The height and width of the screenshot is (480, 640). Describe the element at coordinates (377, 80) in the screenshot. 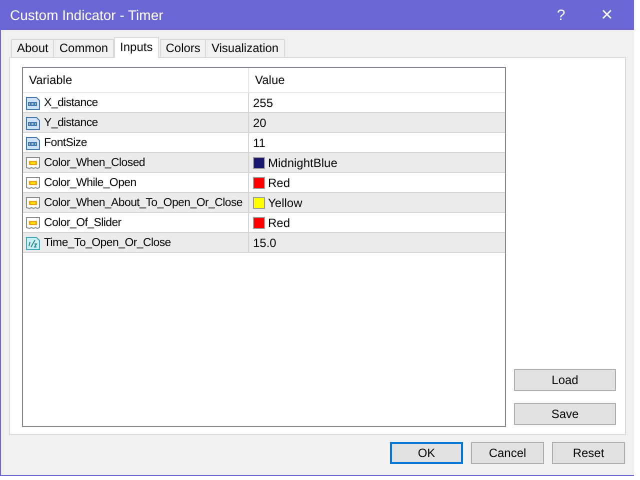

I see `column-header: Value` at that location.